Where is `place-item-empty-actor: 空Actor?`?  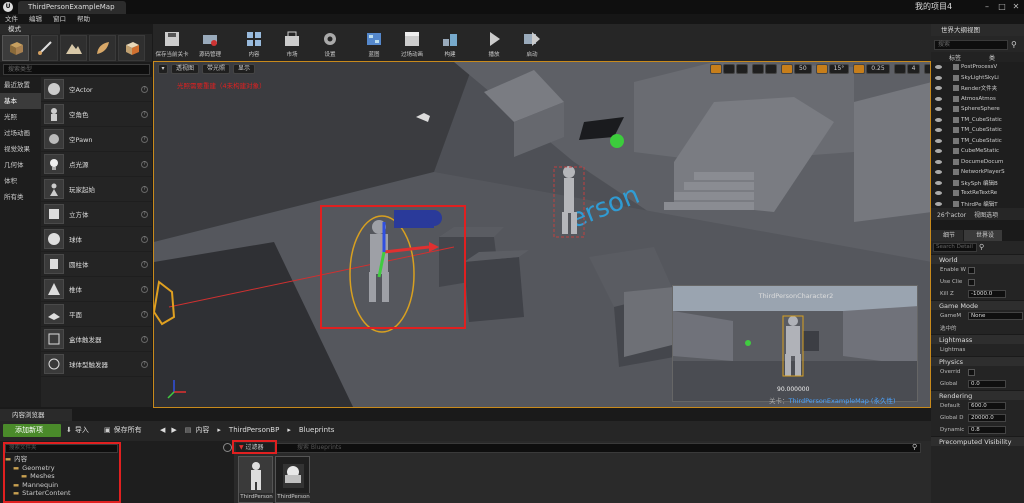
place-item-empty-actor: 空Actor? is located at coordinates (96, 89).